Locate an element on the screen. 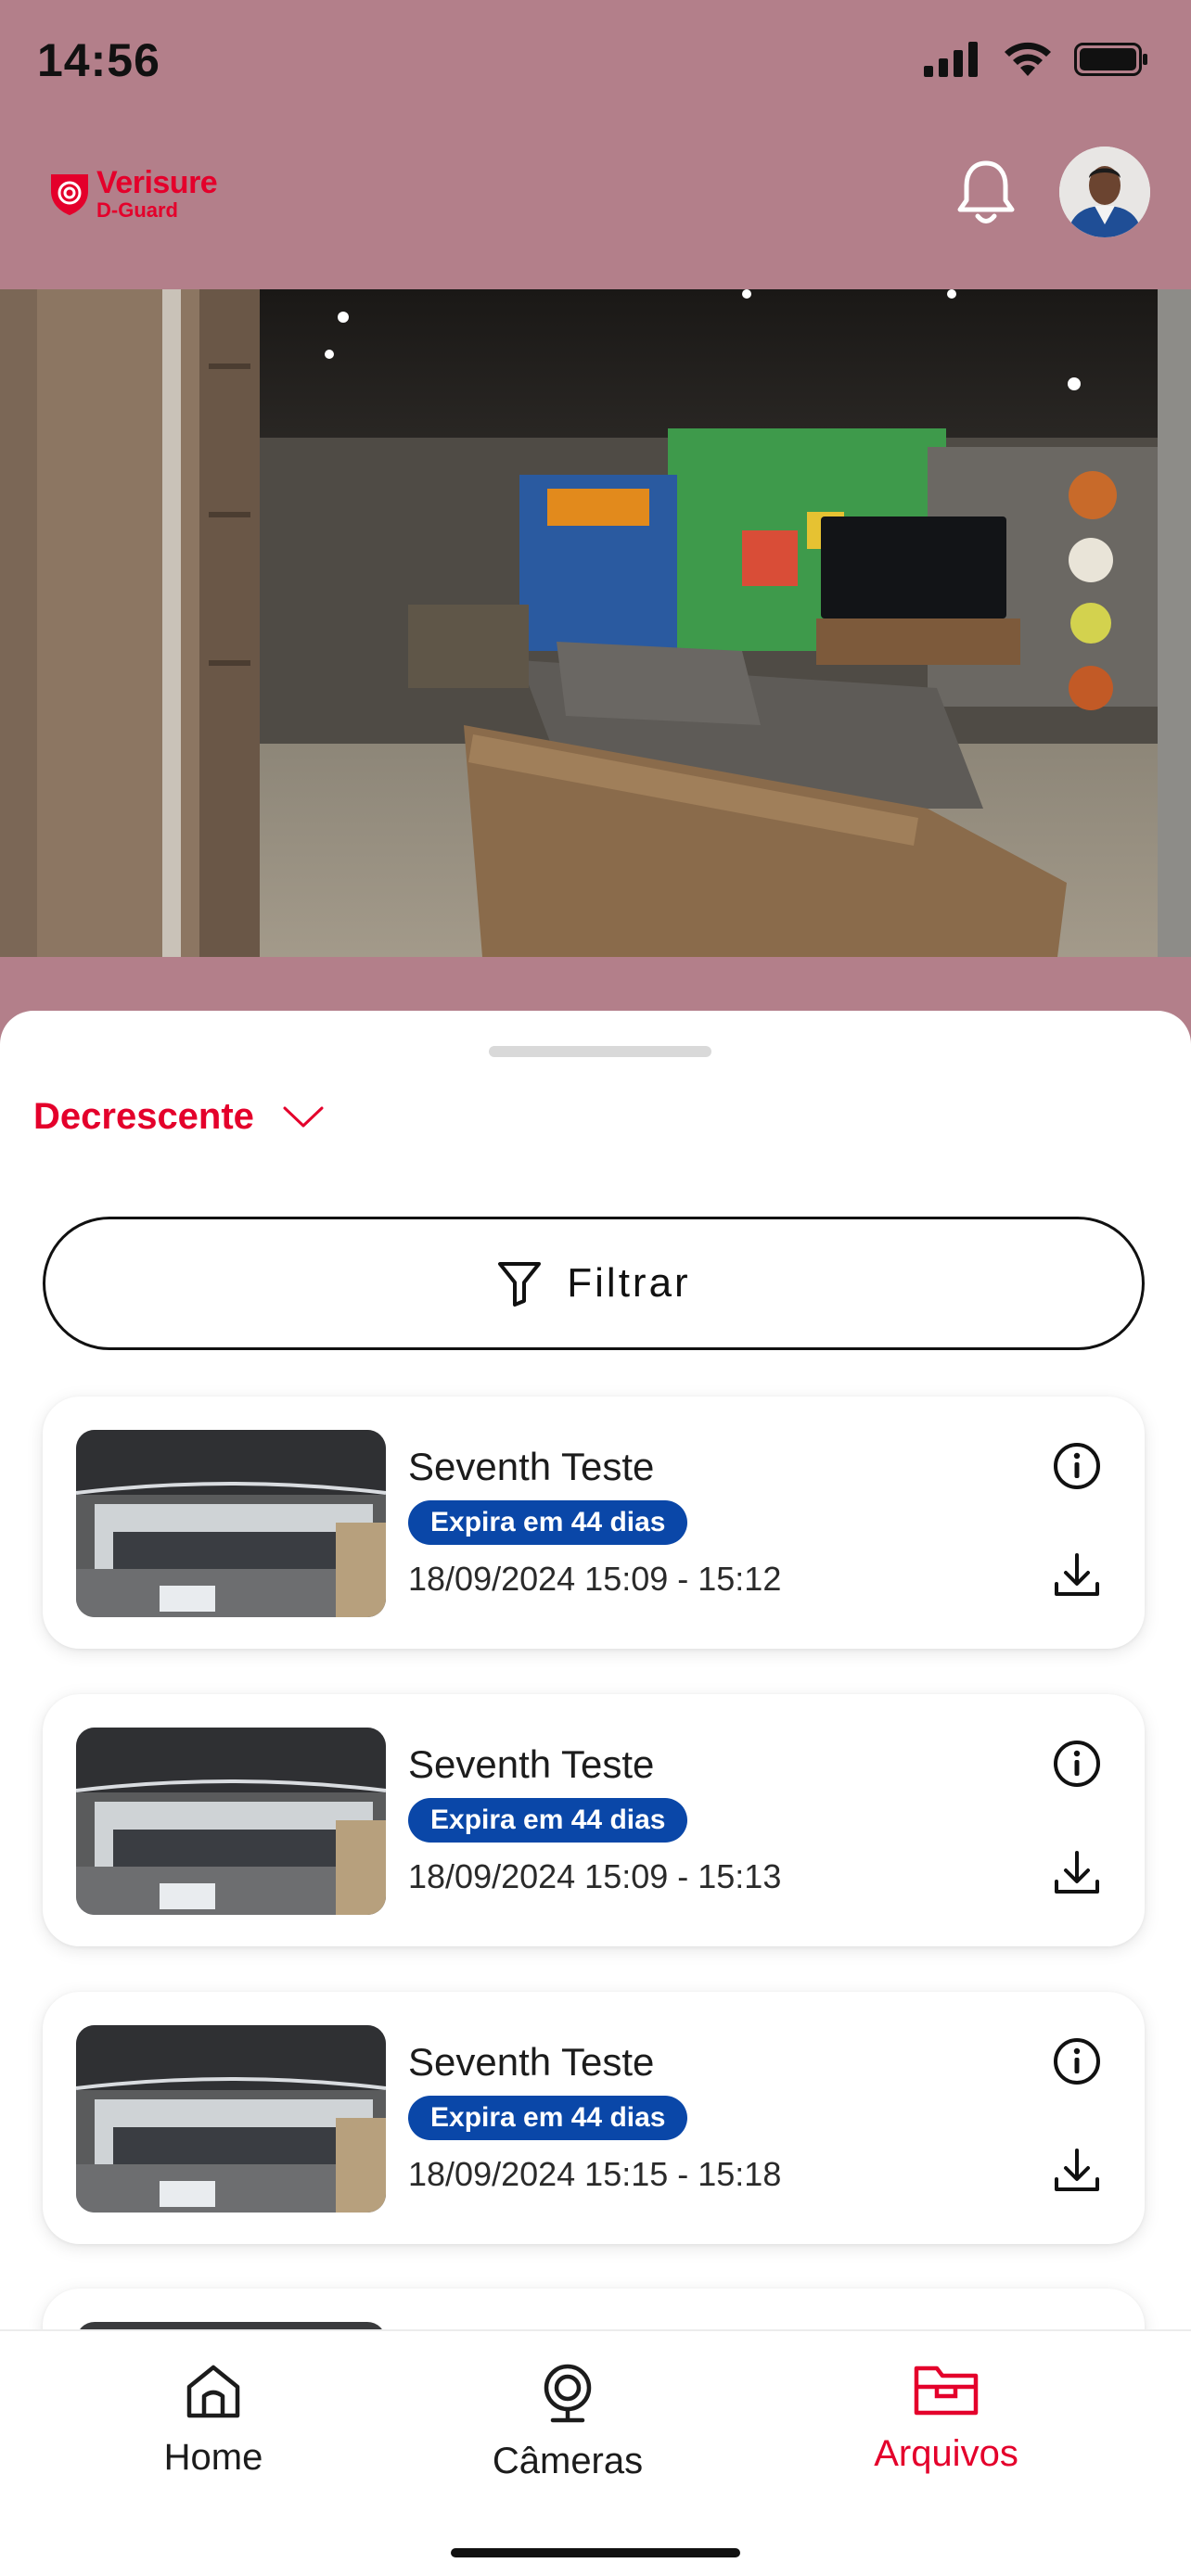 This screenshot has width=1191, height=2576. battery-icon is located at coordinates (1110, 59).